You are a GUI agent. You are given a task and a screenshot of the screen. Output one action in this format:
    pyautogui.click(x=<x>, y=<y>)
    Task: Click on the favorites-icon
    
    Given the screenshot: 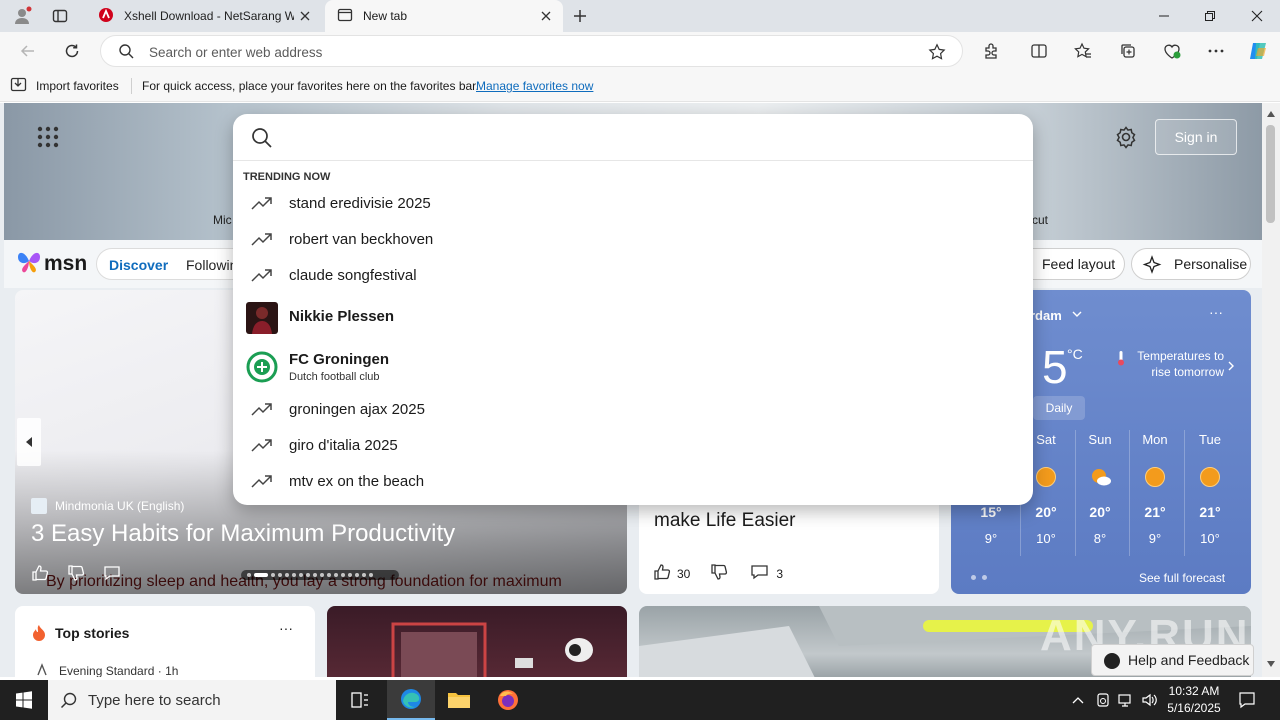 What is the action you would take?
    pyautogui.click(x=1083, y=51)
    